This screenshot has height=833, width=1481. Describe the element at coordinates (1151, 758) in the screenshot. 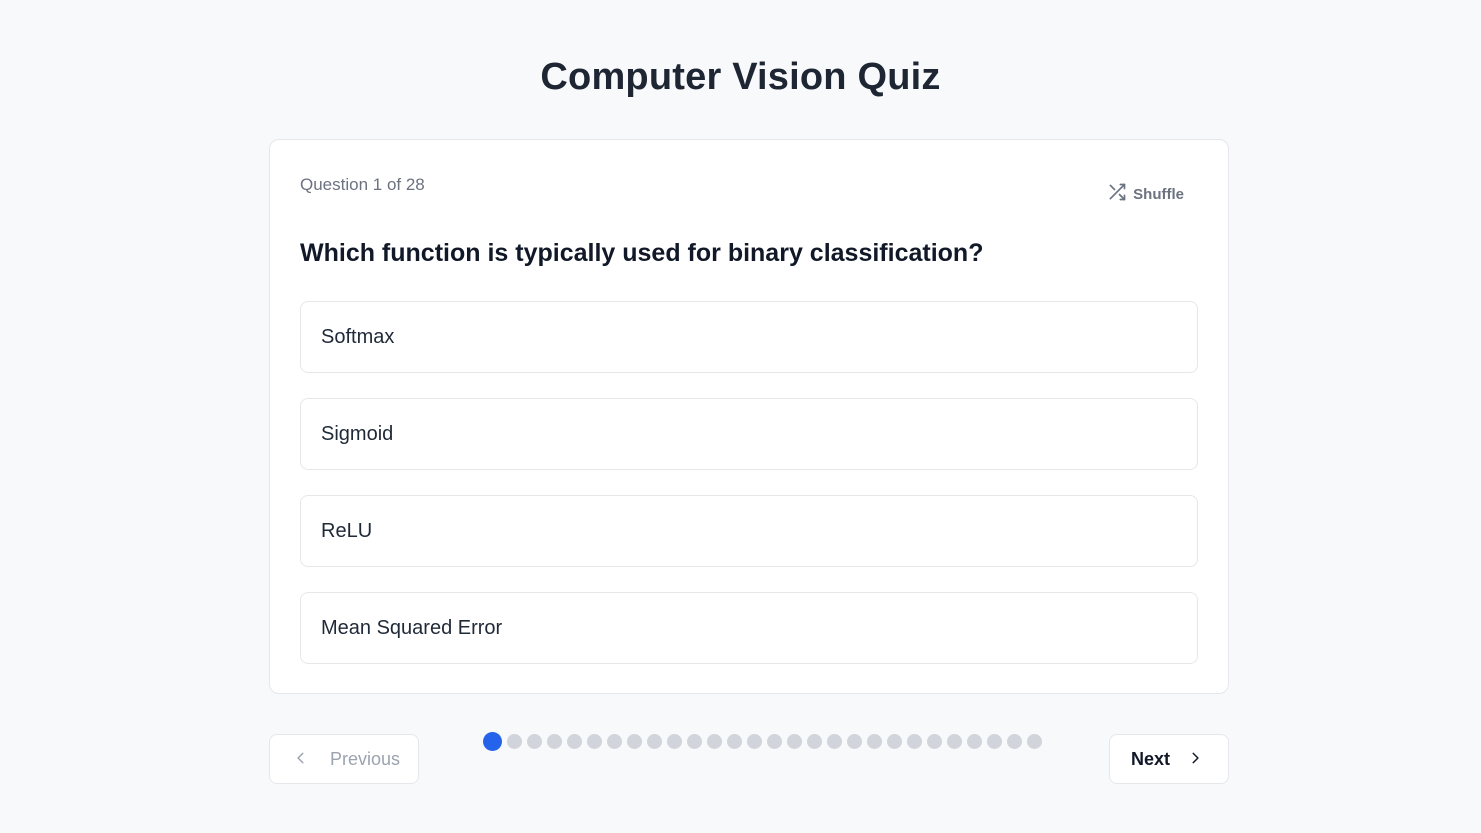

I see `next-label: Next` at that location.